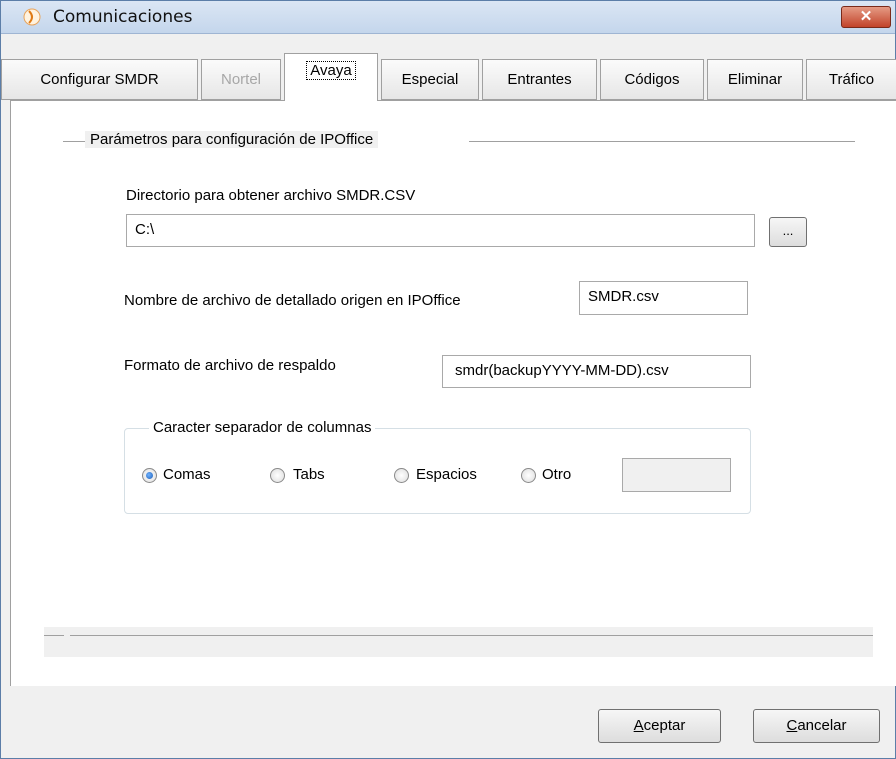  What do you see at coordinates (663, 298) in the screenshot?
I see `source-file-input: SMDR.csv` at bounding box center [663, 298].